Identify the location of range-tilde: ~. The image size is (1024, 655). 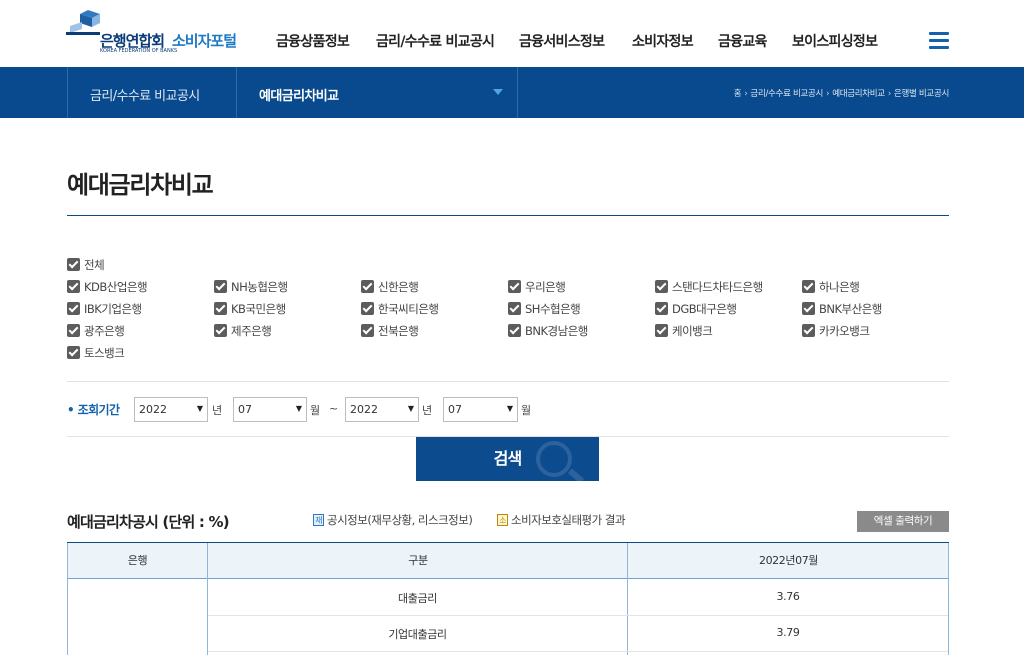
(334, 408).